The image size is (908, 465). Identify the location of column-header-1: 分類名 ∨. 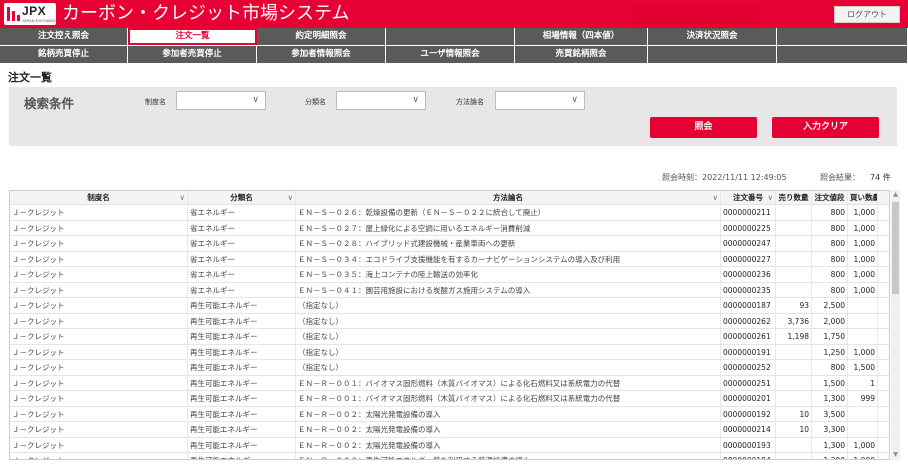
(242, 197).